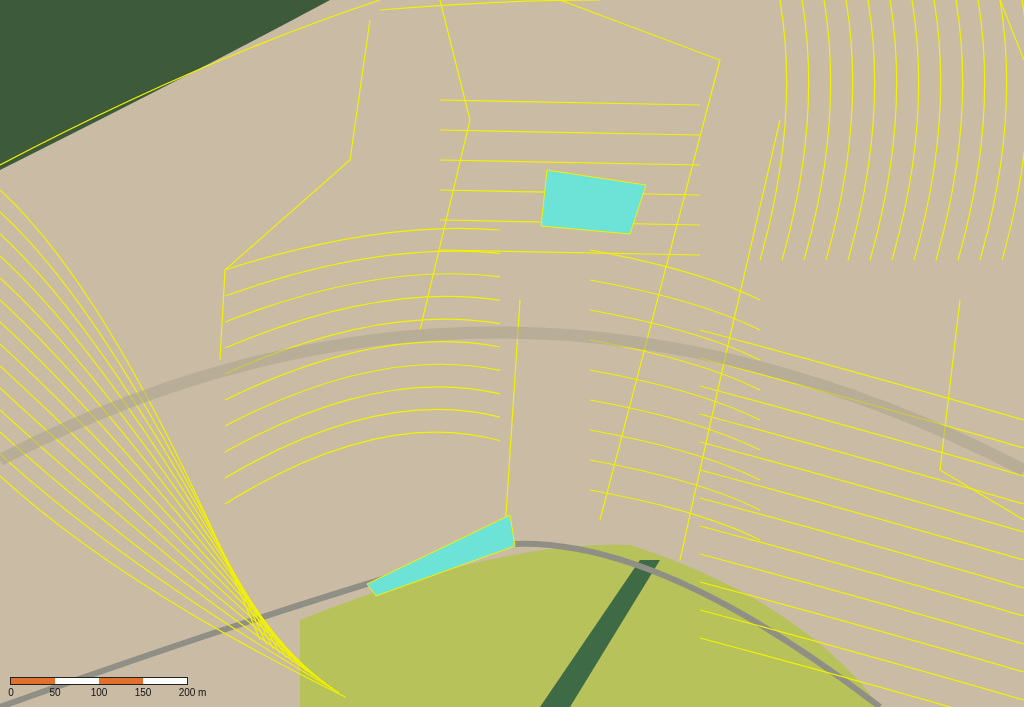 The width and height of the screenshot is (1024, 707). What do you see at coordinates (55, 692) in the screenshot?
I see `scale-label: 50` at bounding box center [55, 692].